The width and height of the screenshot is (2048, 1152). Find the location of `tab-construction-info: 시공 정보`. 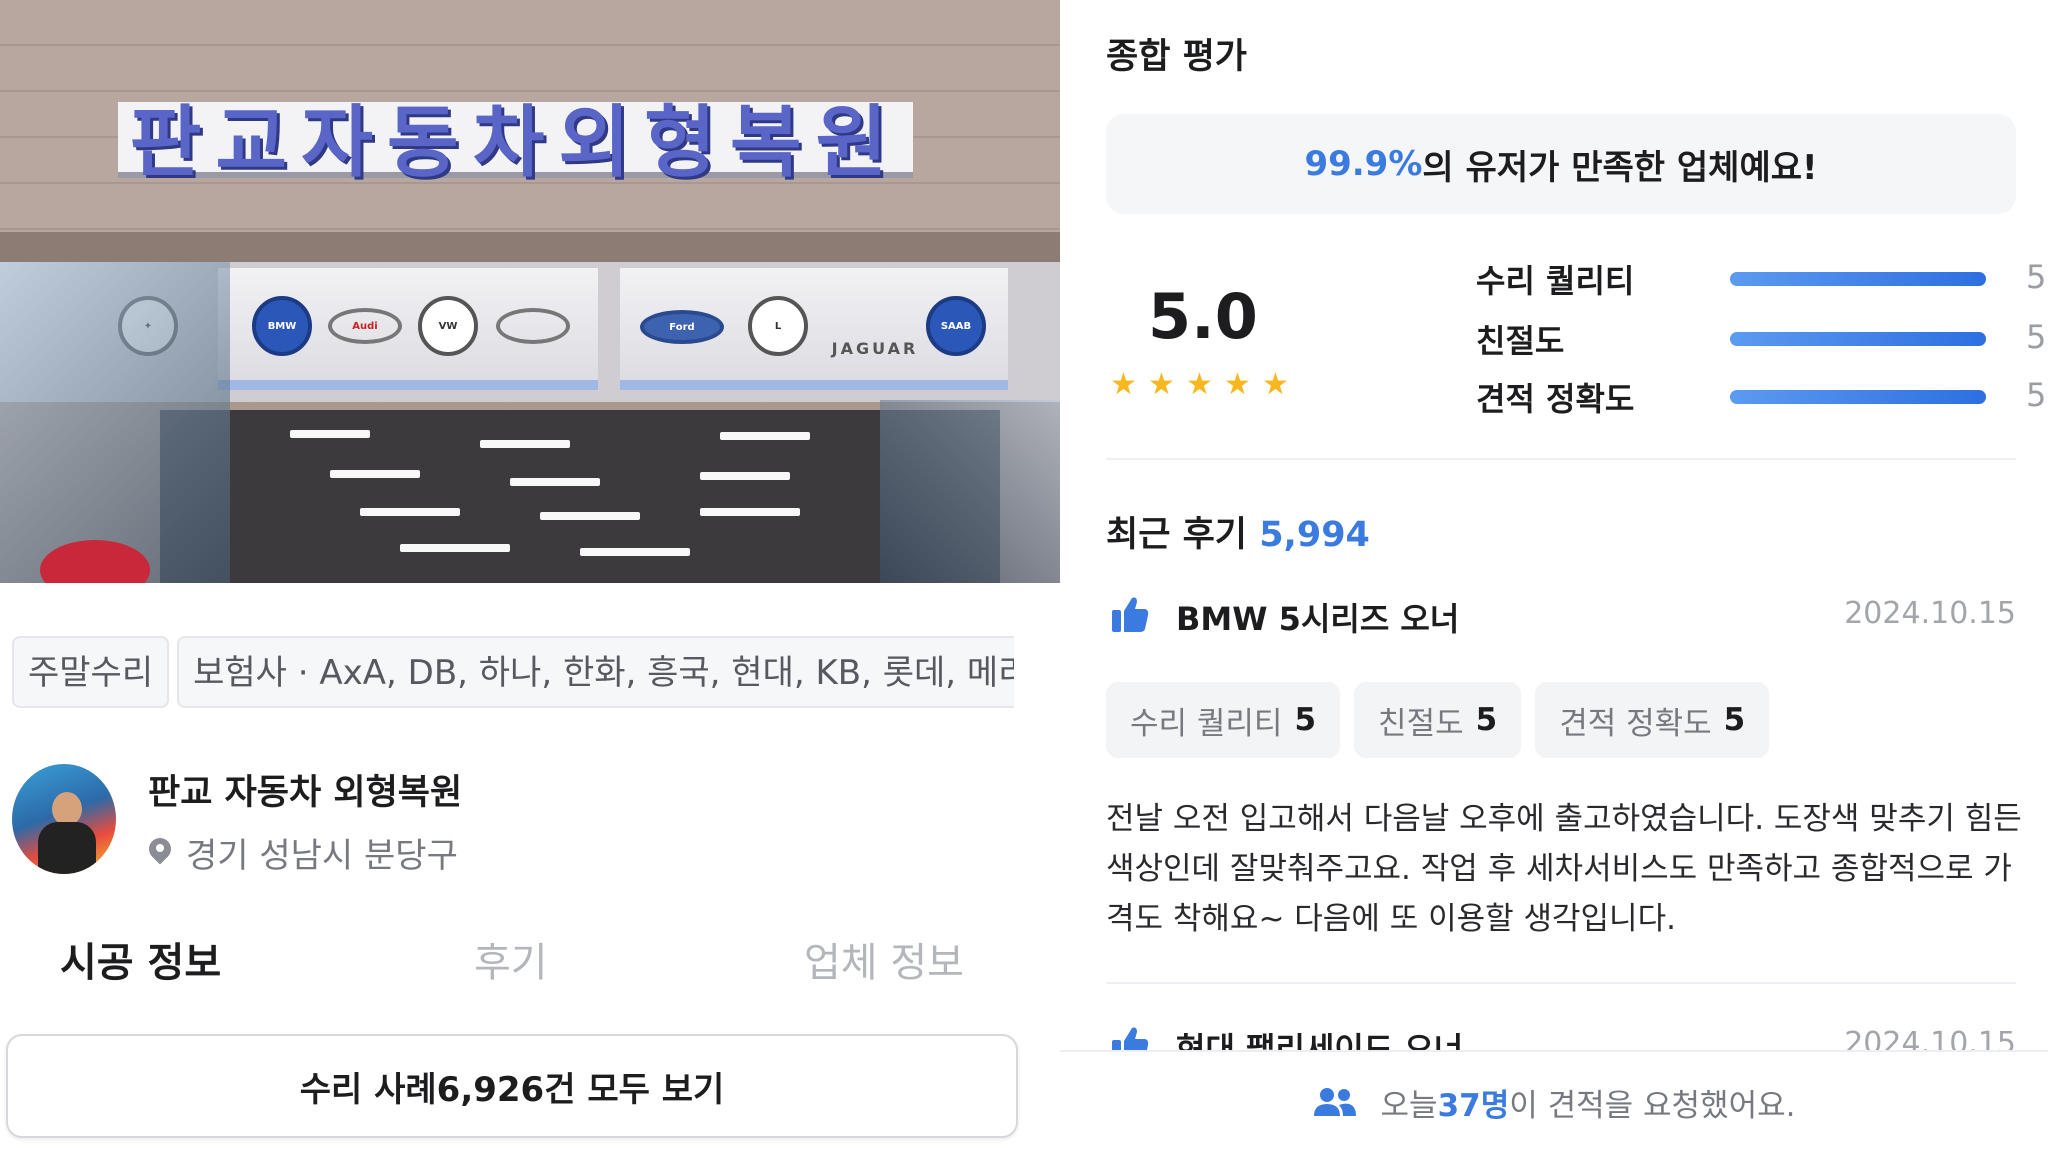

tab-construction-info: 시공 정보 is located at coordinates (140, 959).